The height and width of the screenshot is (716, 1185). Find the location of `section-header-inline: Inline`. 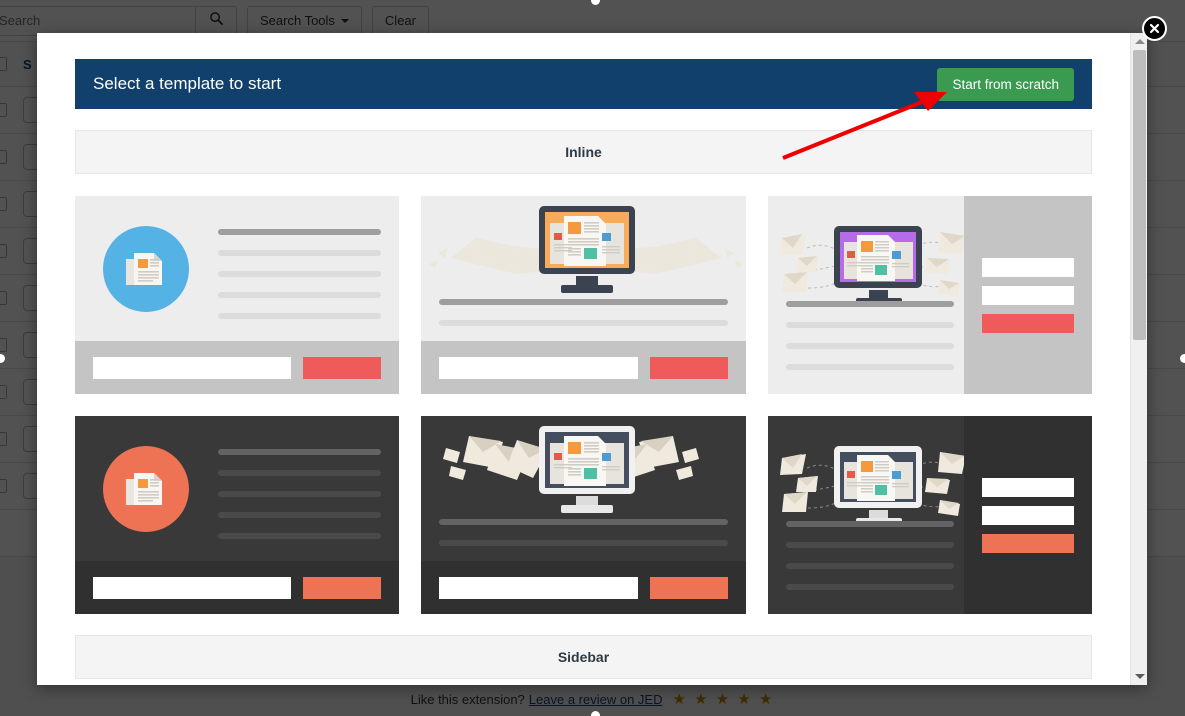

section-header-inline: Inline is located at coordinates (583, 152).